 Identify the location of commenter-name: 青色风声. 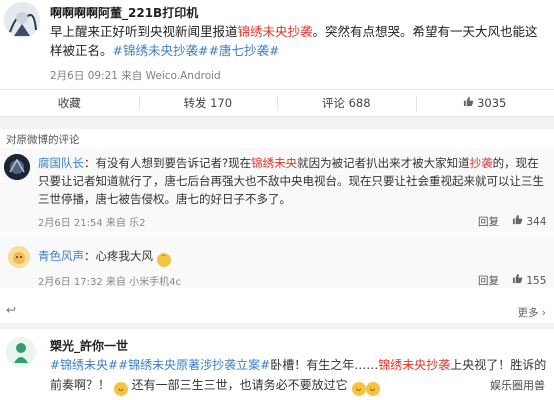
(61, 256).